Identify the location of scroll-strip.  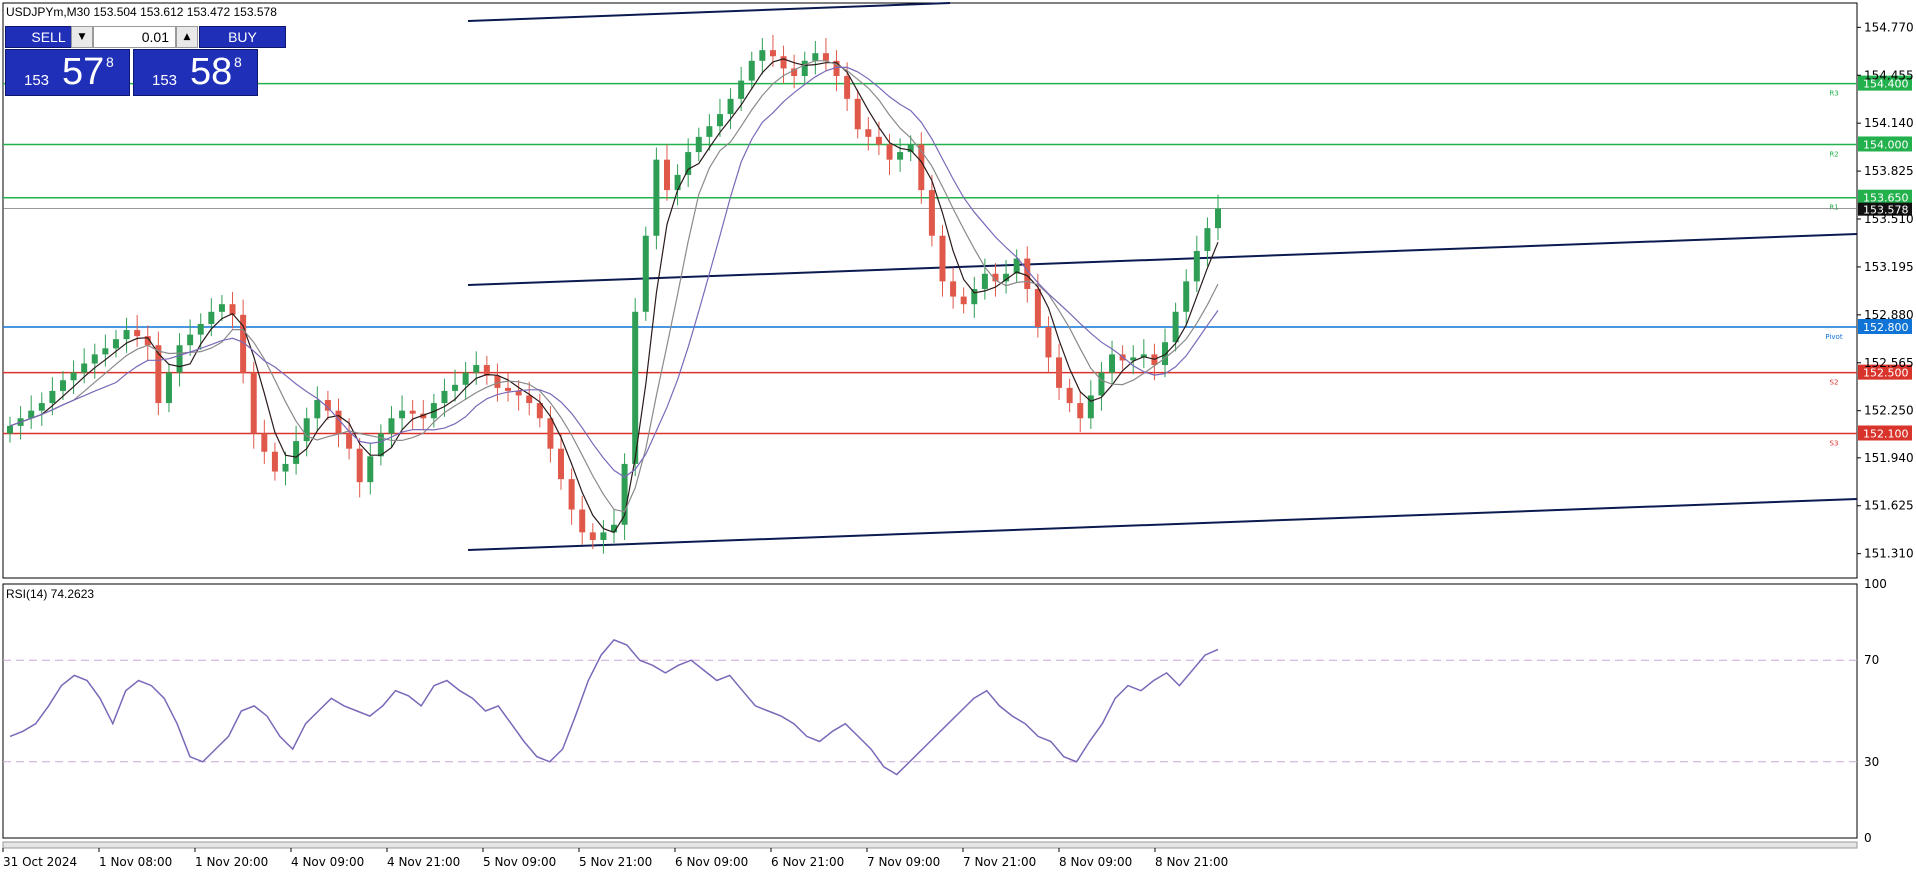
(930, 845).